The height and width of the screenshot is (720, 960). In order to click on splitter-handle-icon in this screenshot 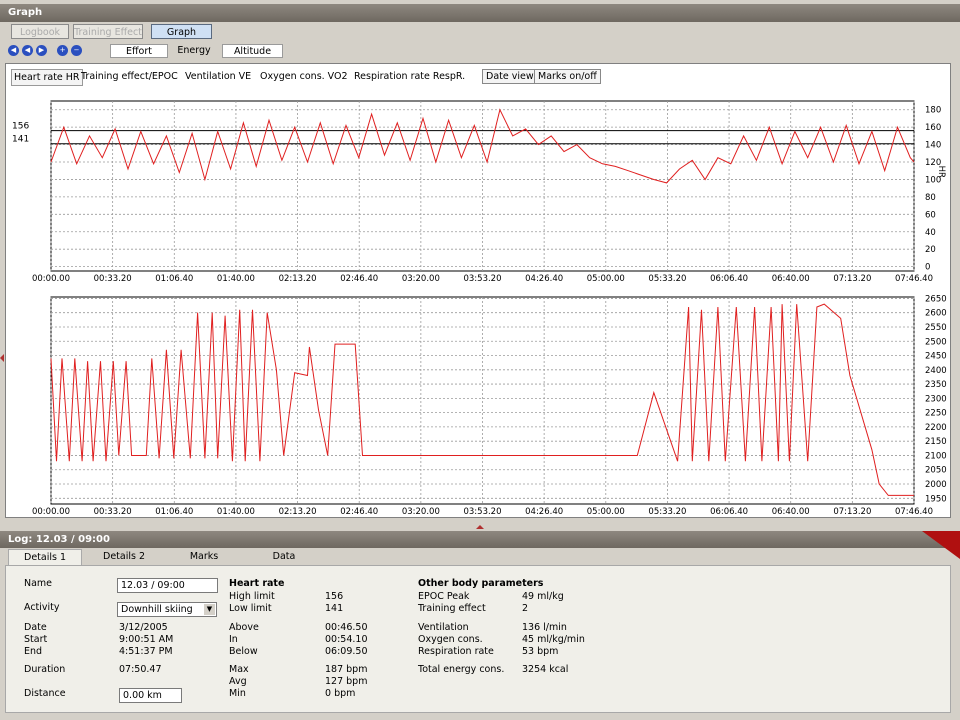, I will do `click(2, 358)`.